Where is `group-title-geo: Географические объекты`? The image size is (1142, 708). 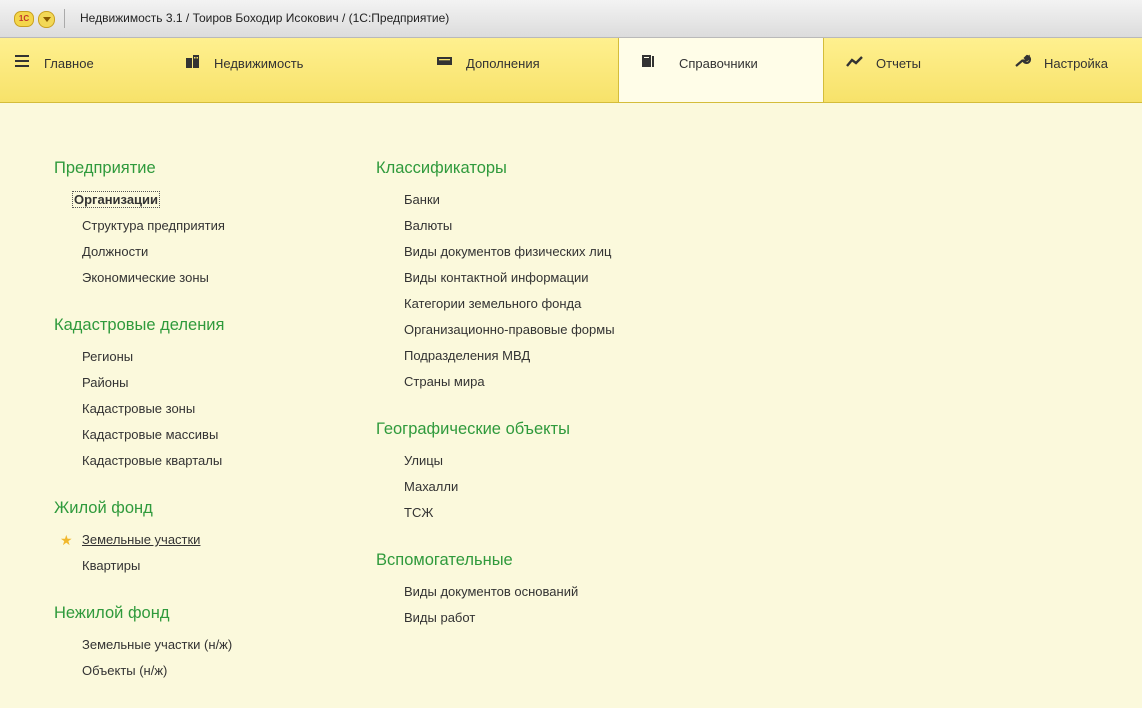 group-title-geo: Географические объекты is located at coordinates (473, 429).